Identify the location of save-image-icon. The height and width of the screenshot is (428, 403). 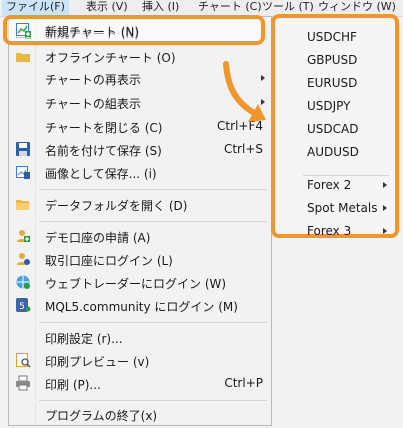
(23, 172).